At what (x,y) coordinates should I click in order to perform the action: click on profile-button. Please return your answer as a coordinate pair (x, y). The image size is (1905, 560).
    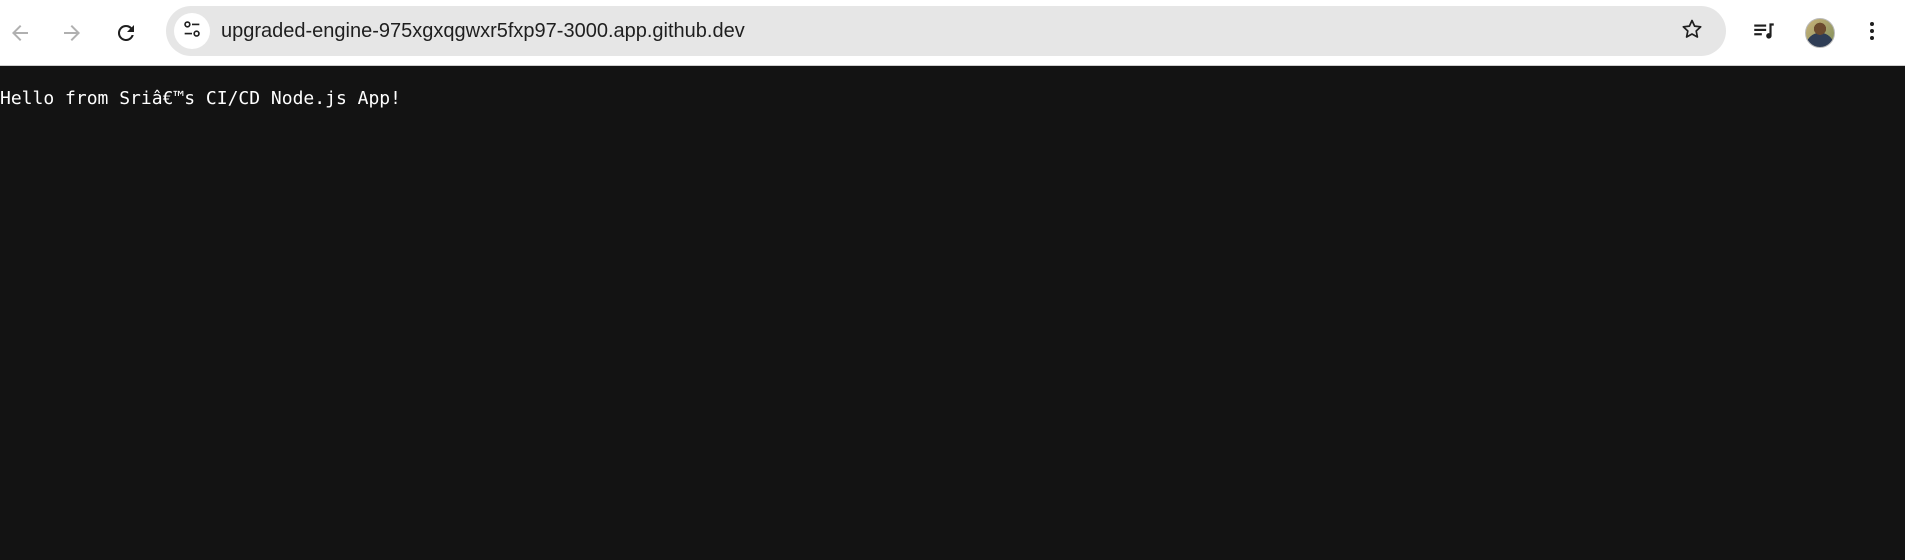
    Looking at the image, I should click on (1820, 33).